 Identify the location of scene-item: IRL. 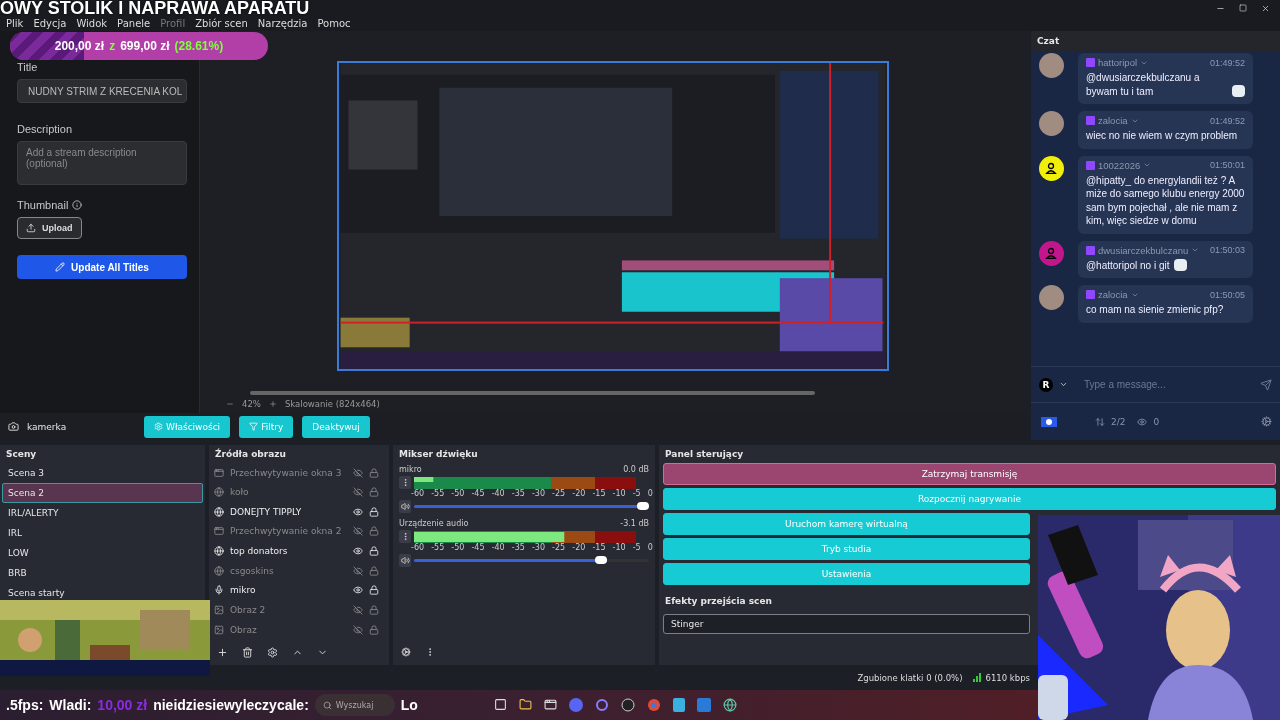
(102, 533).